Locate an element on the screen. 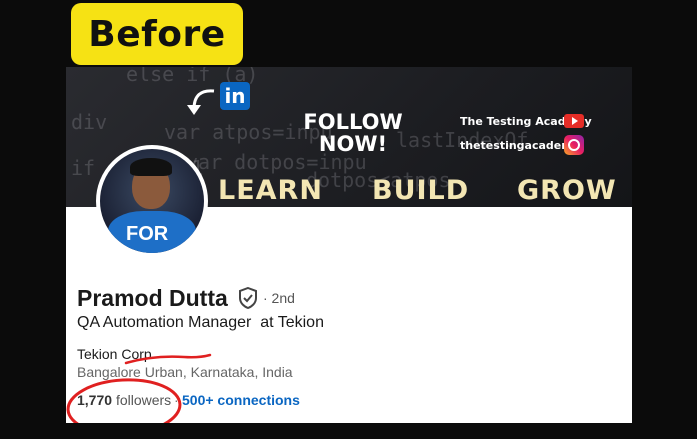 The image size is (697, 439). before-badge: Before is located at coordinates (157, 34).